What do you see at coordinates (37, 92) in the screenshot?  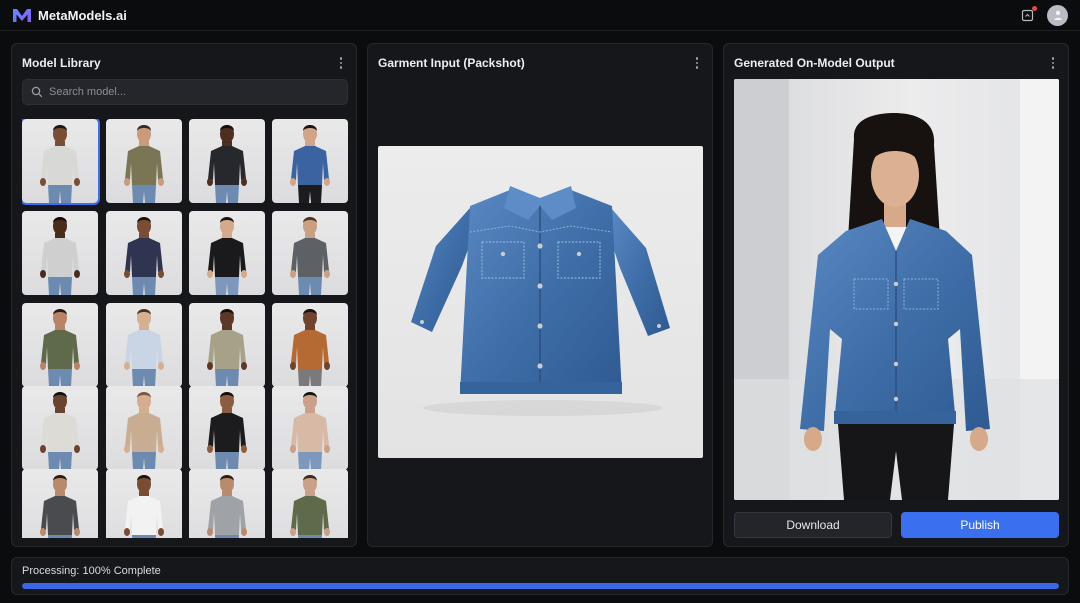 I see `search-icon` at bounding box center [37, 92].